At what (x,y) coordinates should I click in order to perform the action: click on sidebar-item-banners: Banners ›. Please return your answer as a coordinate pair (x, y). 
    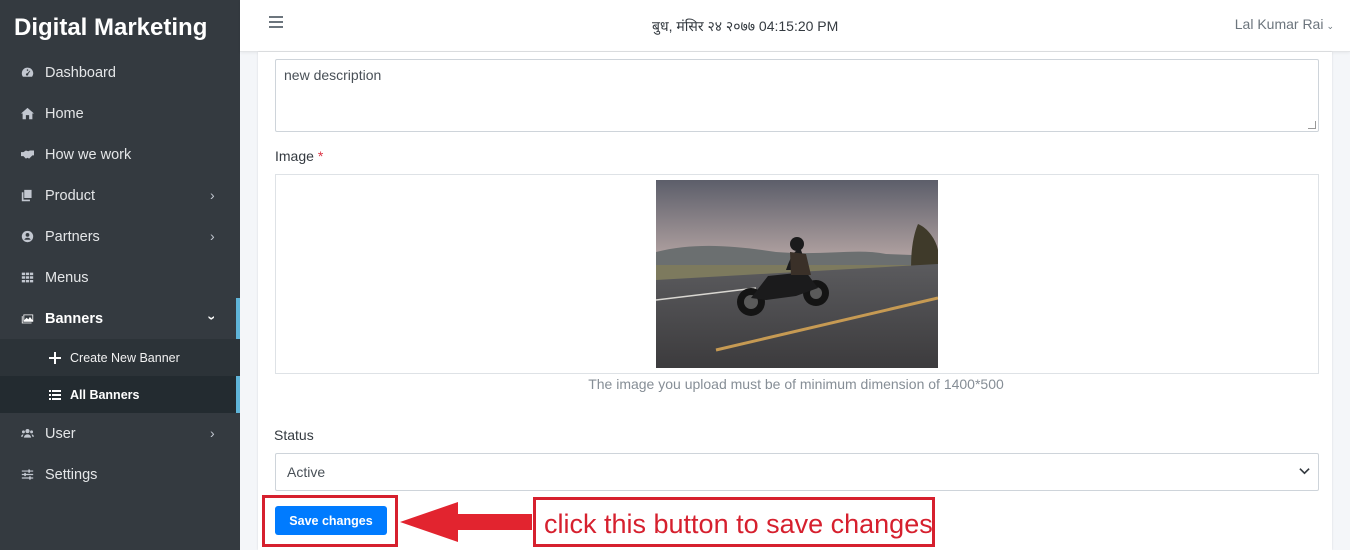
    Looking at the image, I should click on (120, 318).